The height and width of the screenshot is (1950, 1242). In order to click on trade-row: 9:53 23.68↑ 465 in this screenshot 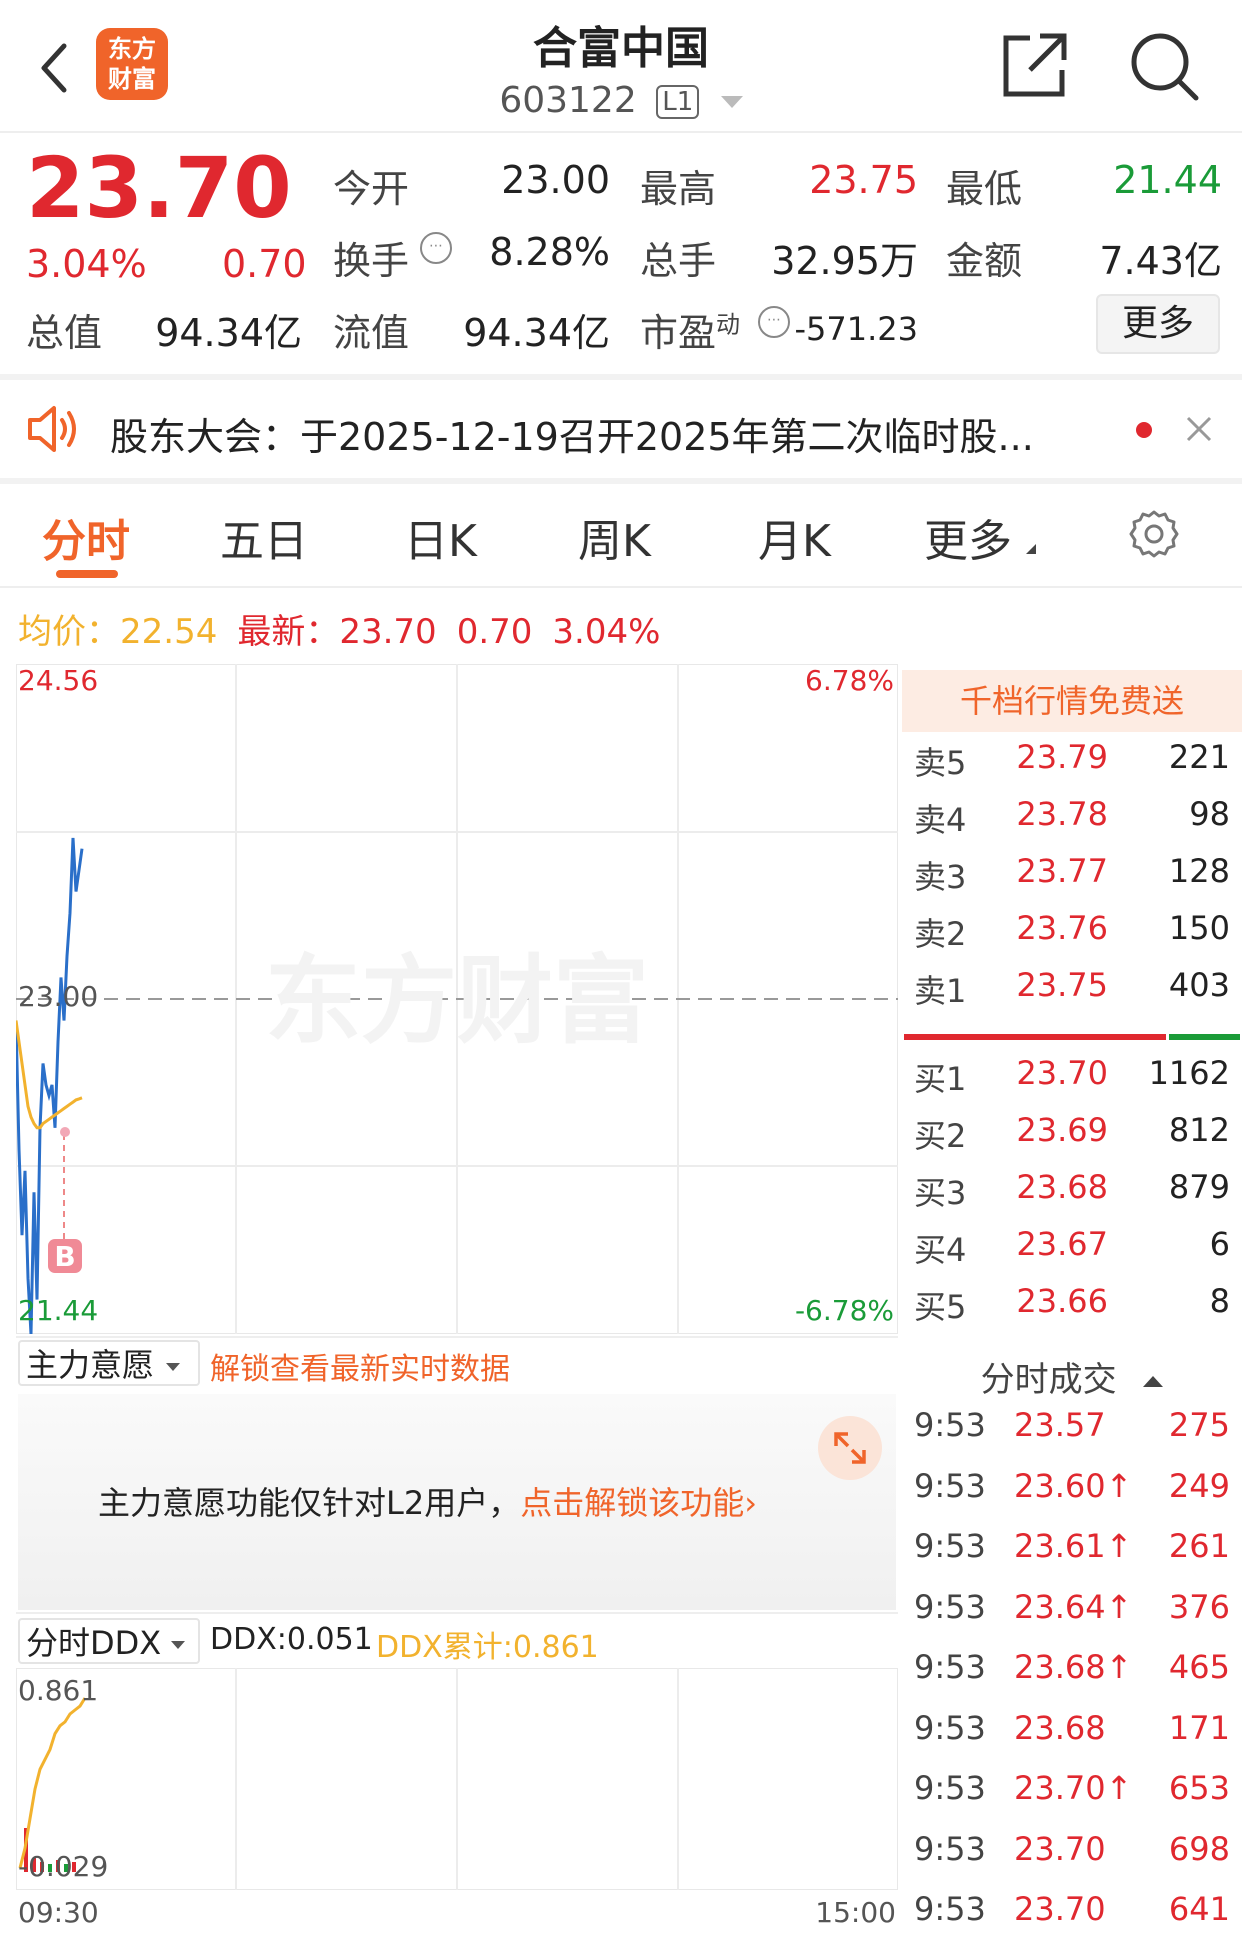, I will do `click(1072, 1678)`.